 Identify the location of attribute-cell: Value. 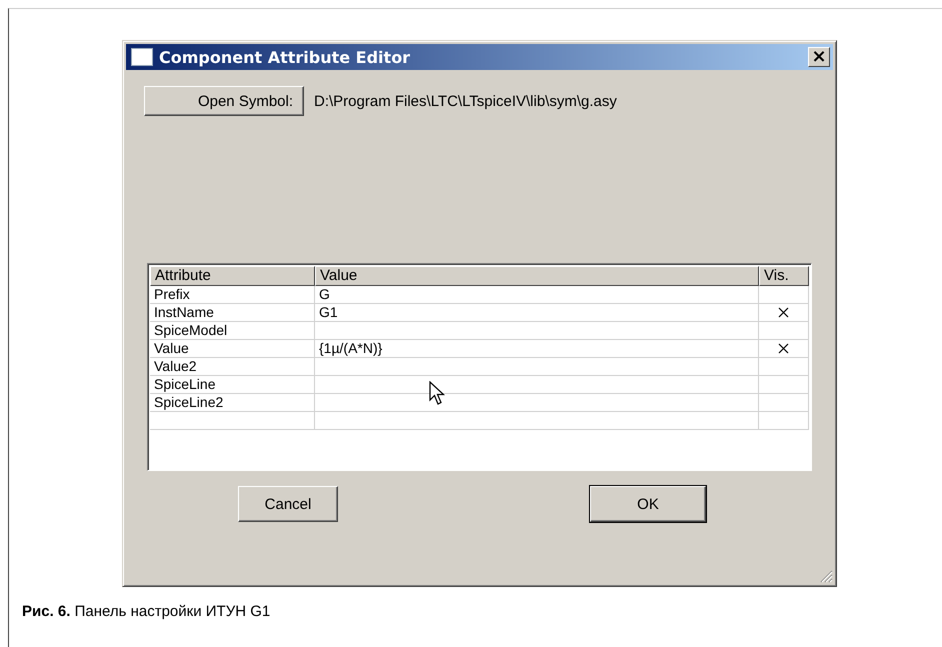
(232, 348).